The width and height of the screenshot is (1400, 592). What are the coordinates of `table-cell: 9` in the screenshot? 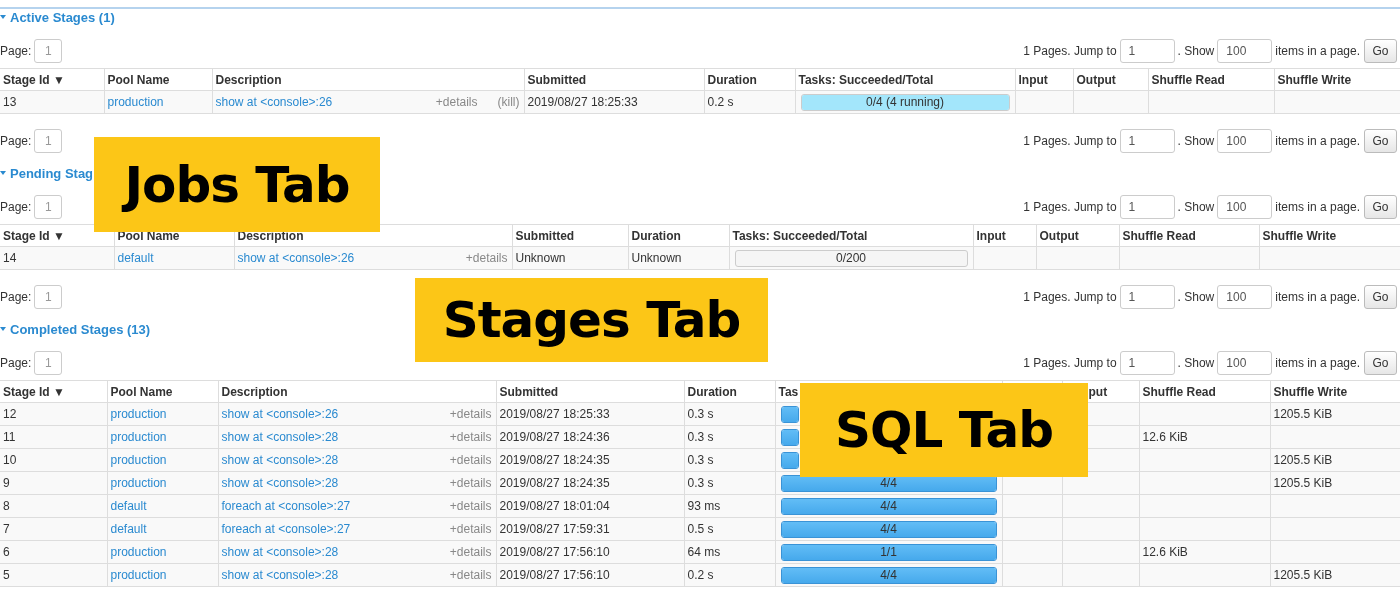 It's located at (53, 483).